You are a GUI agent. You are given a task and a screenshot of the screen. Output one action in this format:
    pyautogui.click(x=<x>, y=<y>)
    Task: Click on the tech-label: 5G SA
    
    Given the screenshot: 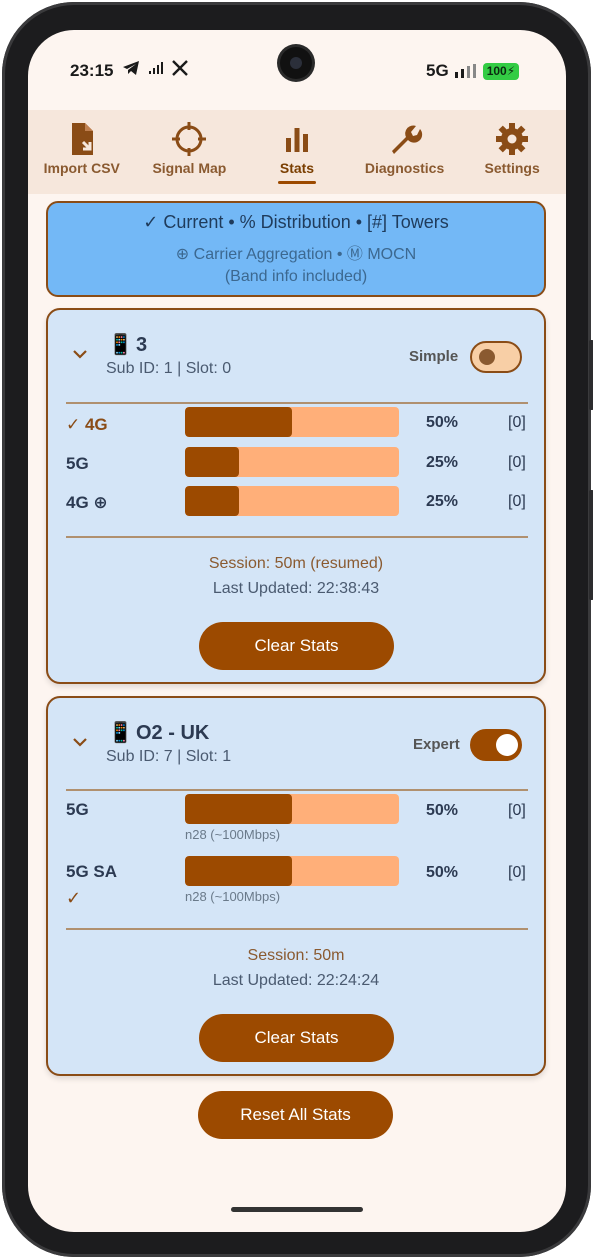 What is the action you would take?
    pyautogui.click(x=92, y=871)
    